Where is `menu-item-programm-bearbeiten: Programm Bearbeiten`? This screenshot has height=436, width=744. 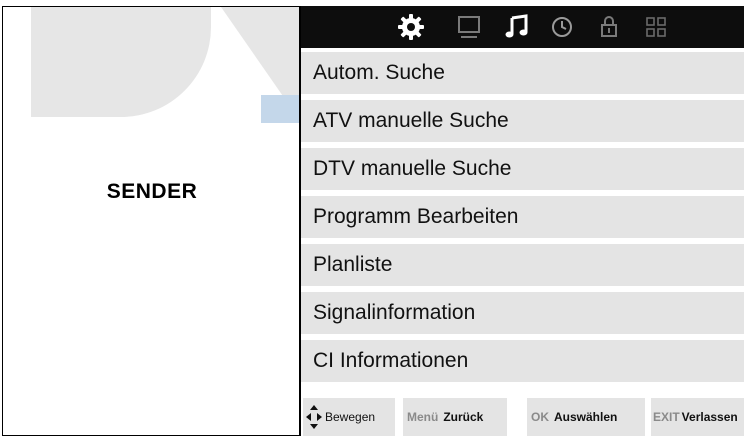
menu-item-programm-bearbeiten: Programm Bearbeiten is located at coordinates (522, 217).